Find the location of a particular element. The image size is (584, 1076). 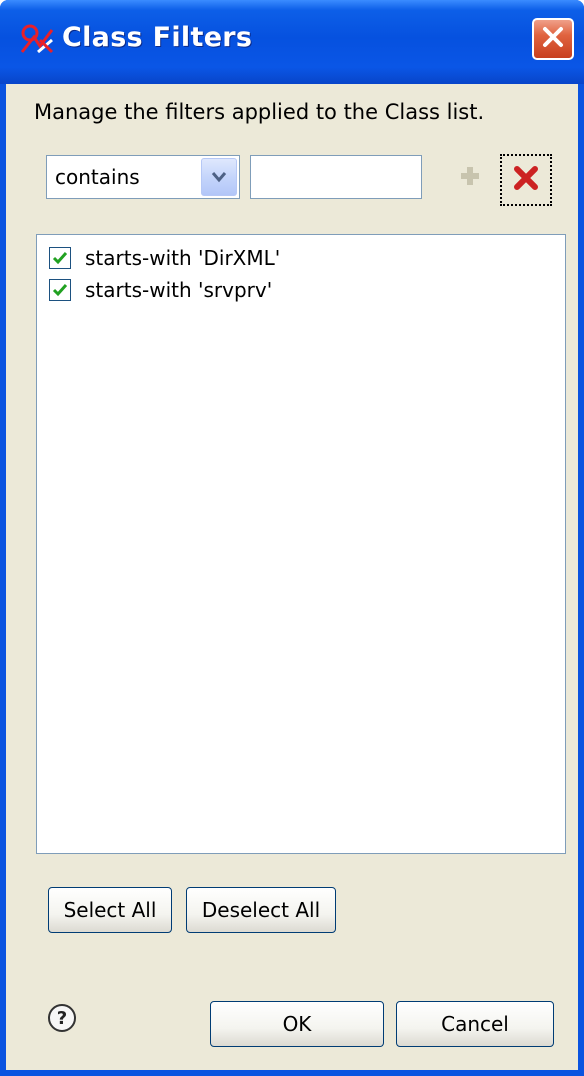

pattern-input is located at coordinates (336, 177).